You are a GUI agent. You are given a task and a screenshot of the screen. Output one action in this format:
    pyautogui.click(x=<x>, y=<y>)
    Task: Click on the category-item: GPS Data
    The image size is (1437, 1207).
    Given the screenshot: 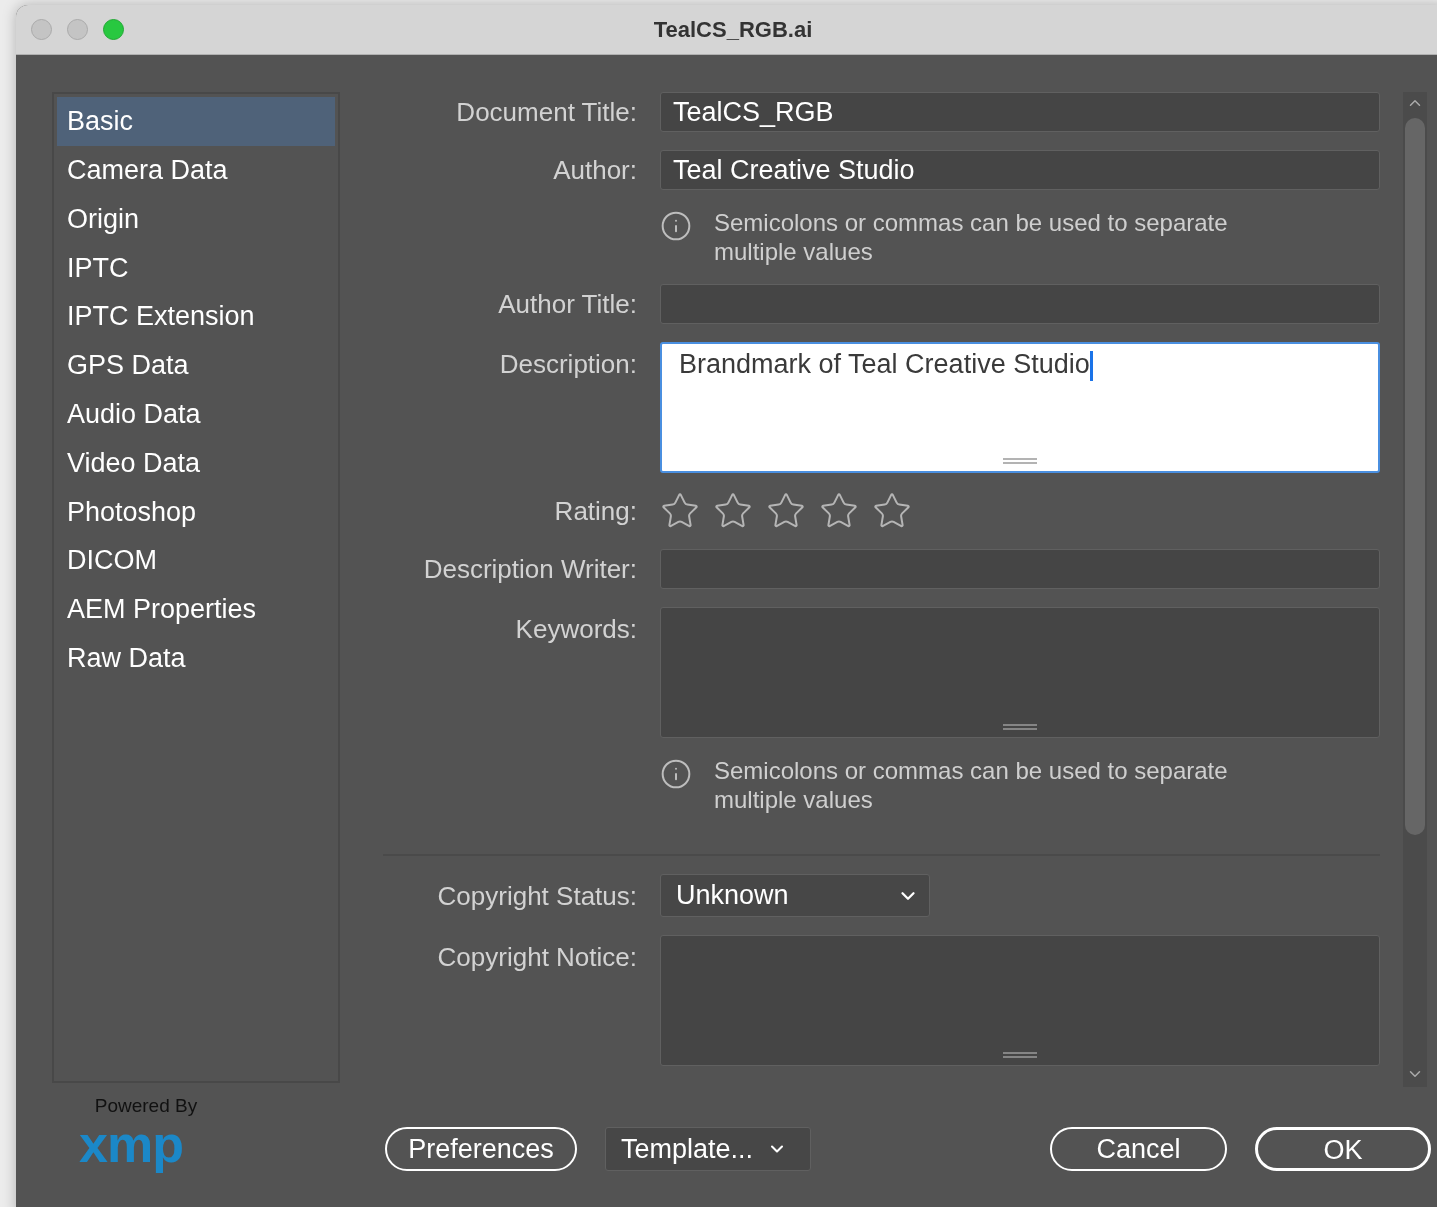 What is the action you would take?
    pyautogui.click(x=196, y=365)
    